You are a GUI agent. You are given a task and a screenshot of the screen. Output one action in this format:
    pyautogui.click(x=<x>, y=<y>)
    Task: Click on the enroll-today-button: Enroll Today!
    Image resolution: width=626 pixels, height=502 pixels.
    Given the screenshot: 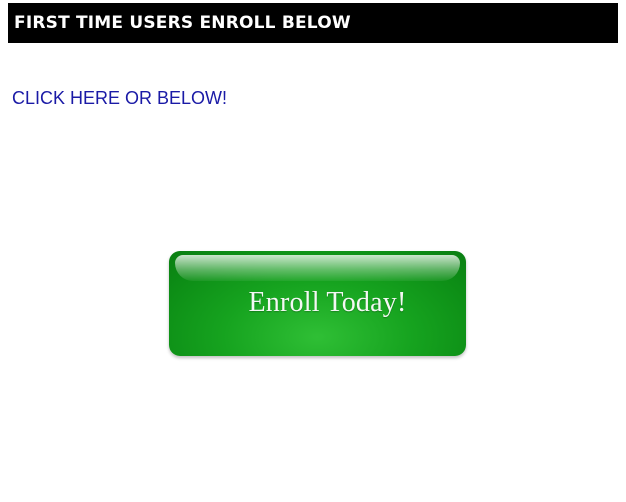 What is the action you would take?
    pyautogui.click(x=317, y=303)
    